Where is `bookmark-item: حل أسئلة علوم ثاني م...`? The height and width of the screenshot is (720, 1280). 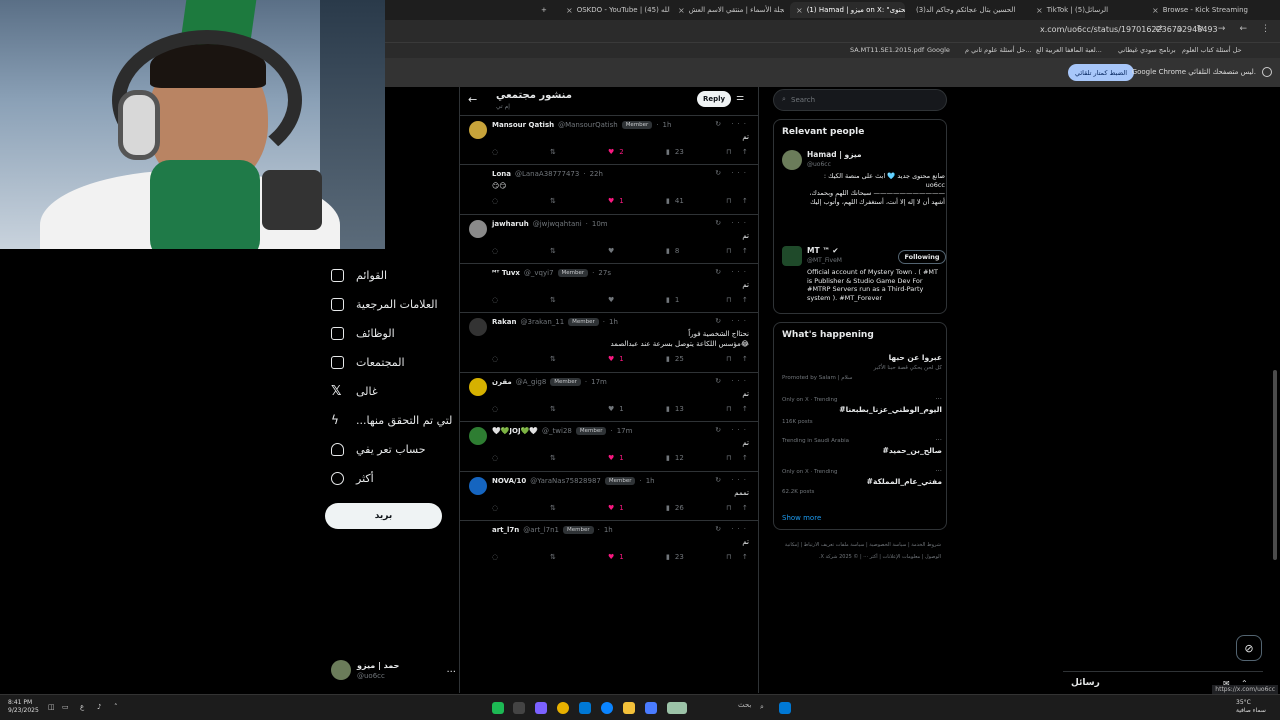
bookmark-item: حل أسئلة علوم ثاني م... is located at coordinates (998, 50).